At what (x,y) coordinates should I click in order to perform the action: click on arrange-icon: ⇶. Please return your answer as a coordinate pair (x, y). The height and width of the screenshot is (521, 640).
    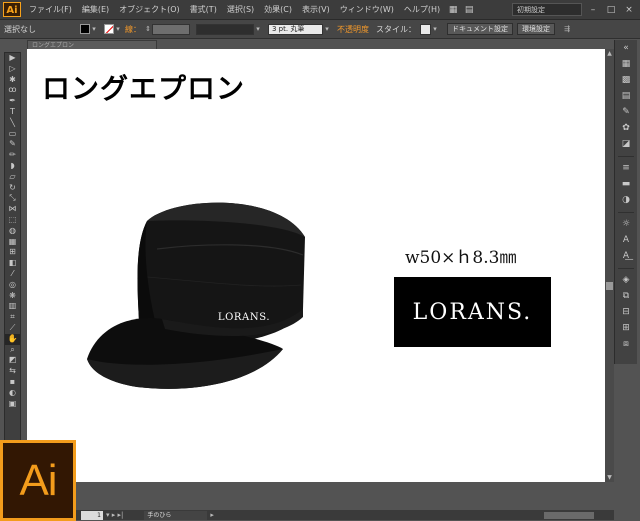
    Looking at the image, I should click on (567, 29).